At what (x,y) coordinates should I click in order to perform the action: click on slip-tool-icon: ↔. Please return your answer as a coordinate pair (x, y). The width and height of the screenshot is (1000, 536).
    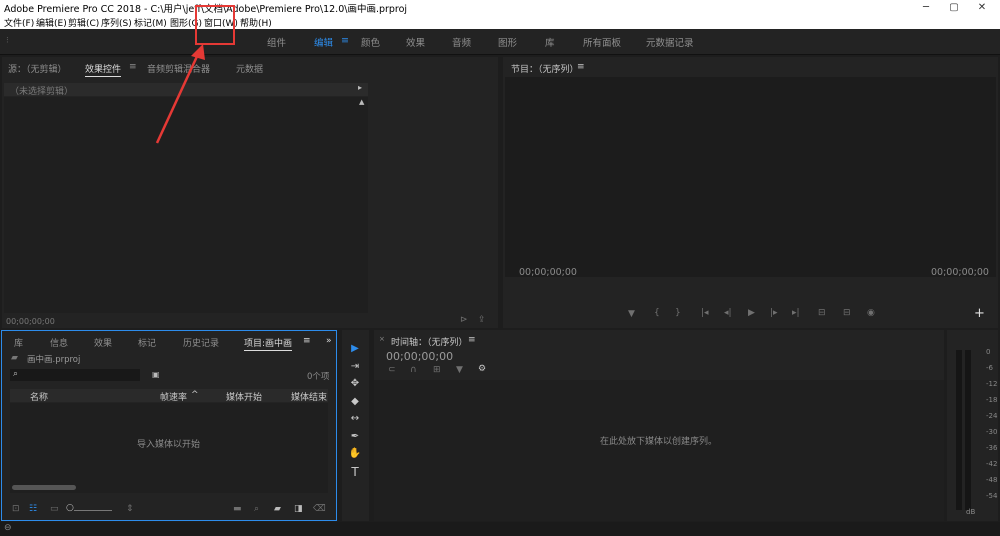
    Looking at the image, I should click on (355, 419).